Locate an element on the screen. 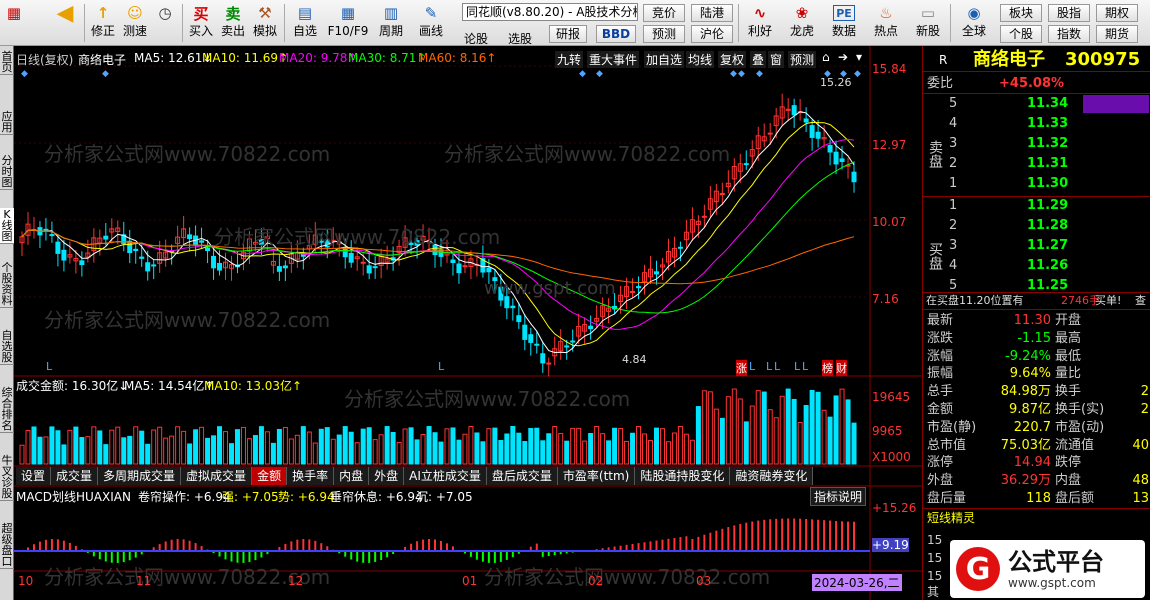  signal-marker: L is located at coordinates (769, 366).